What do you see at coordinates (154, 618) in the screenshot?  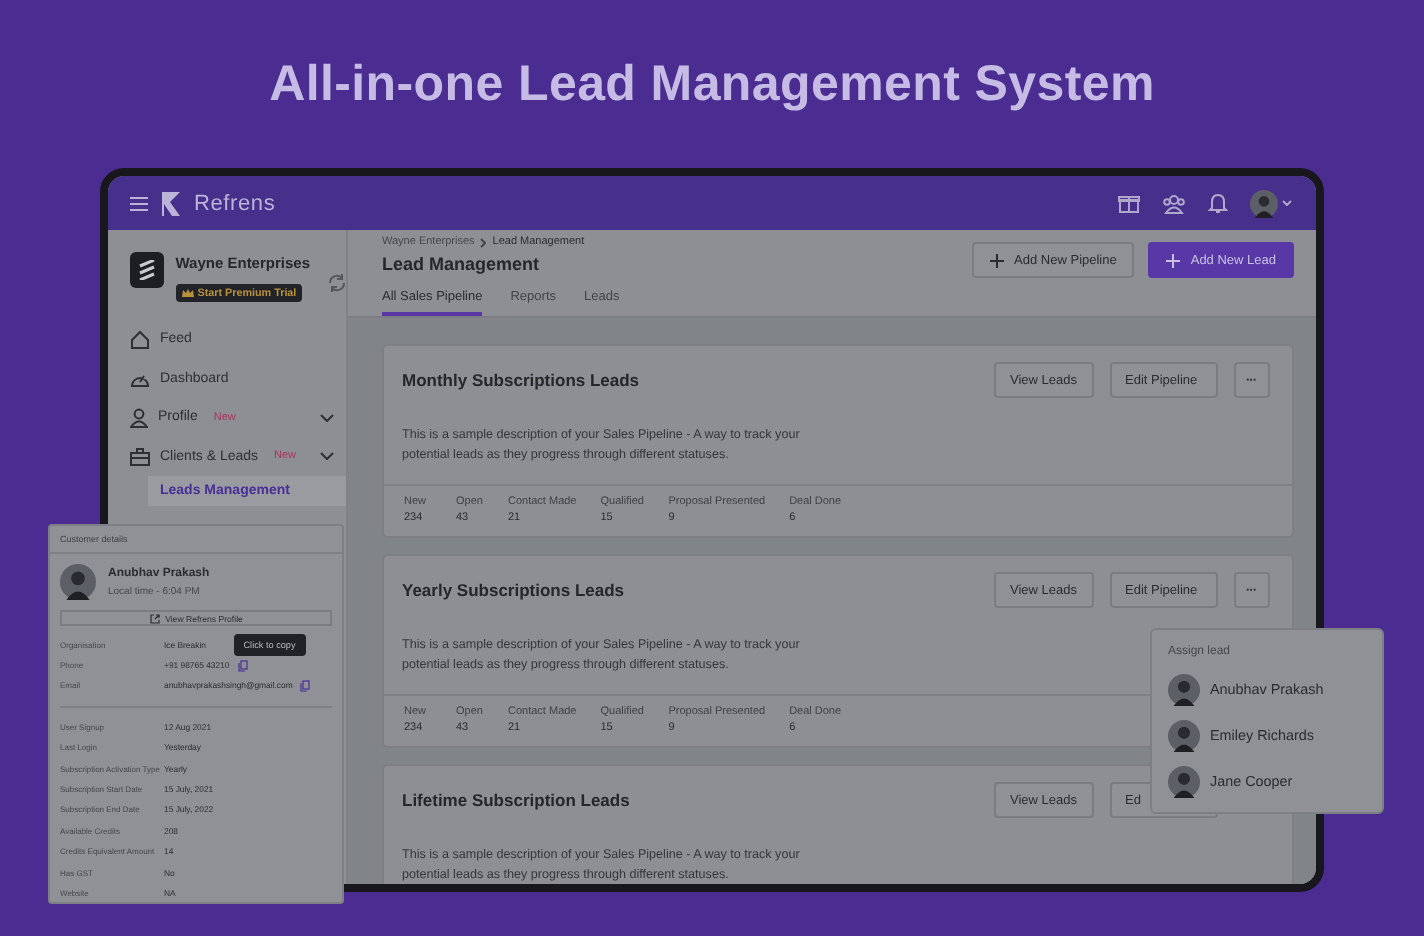 I see `external-link-icon` at bounding box center [154, 618].